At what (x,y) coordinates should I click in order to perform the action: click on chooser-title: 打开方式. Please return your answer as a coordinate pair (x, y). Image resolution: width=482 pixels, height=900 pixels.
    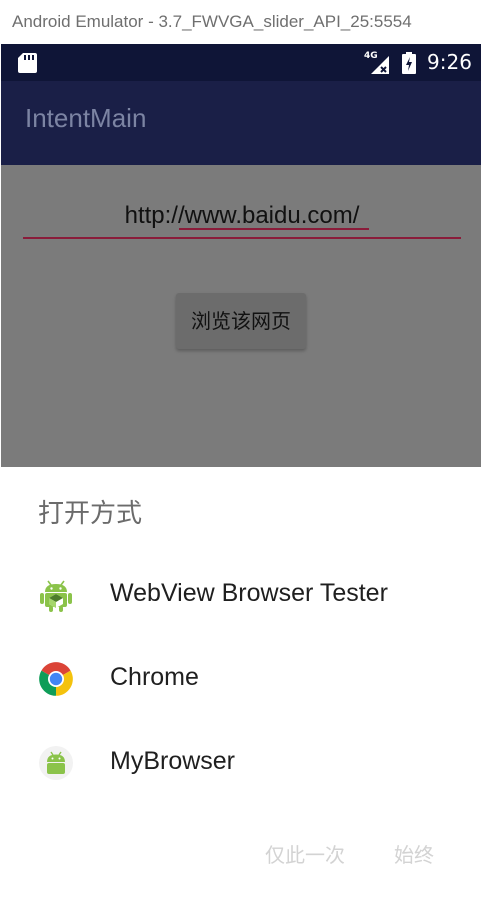
    Looking at the image, I should click on (90, 514).